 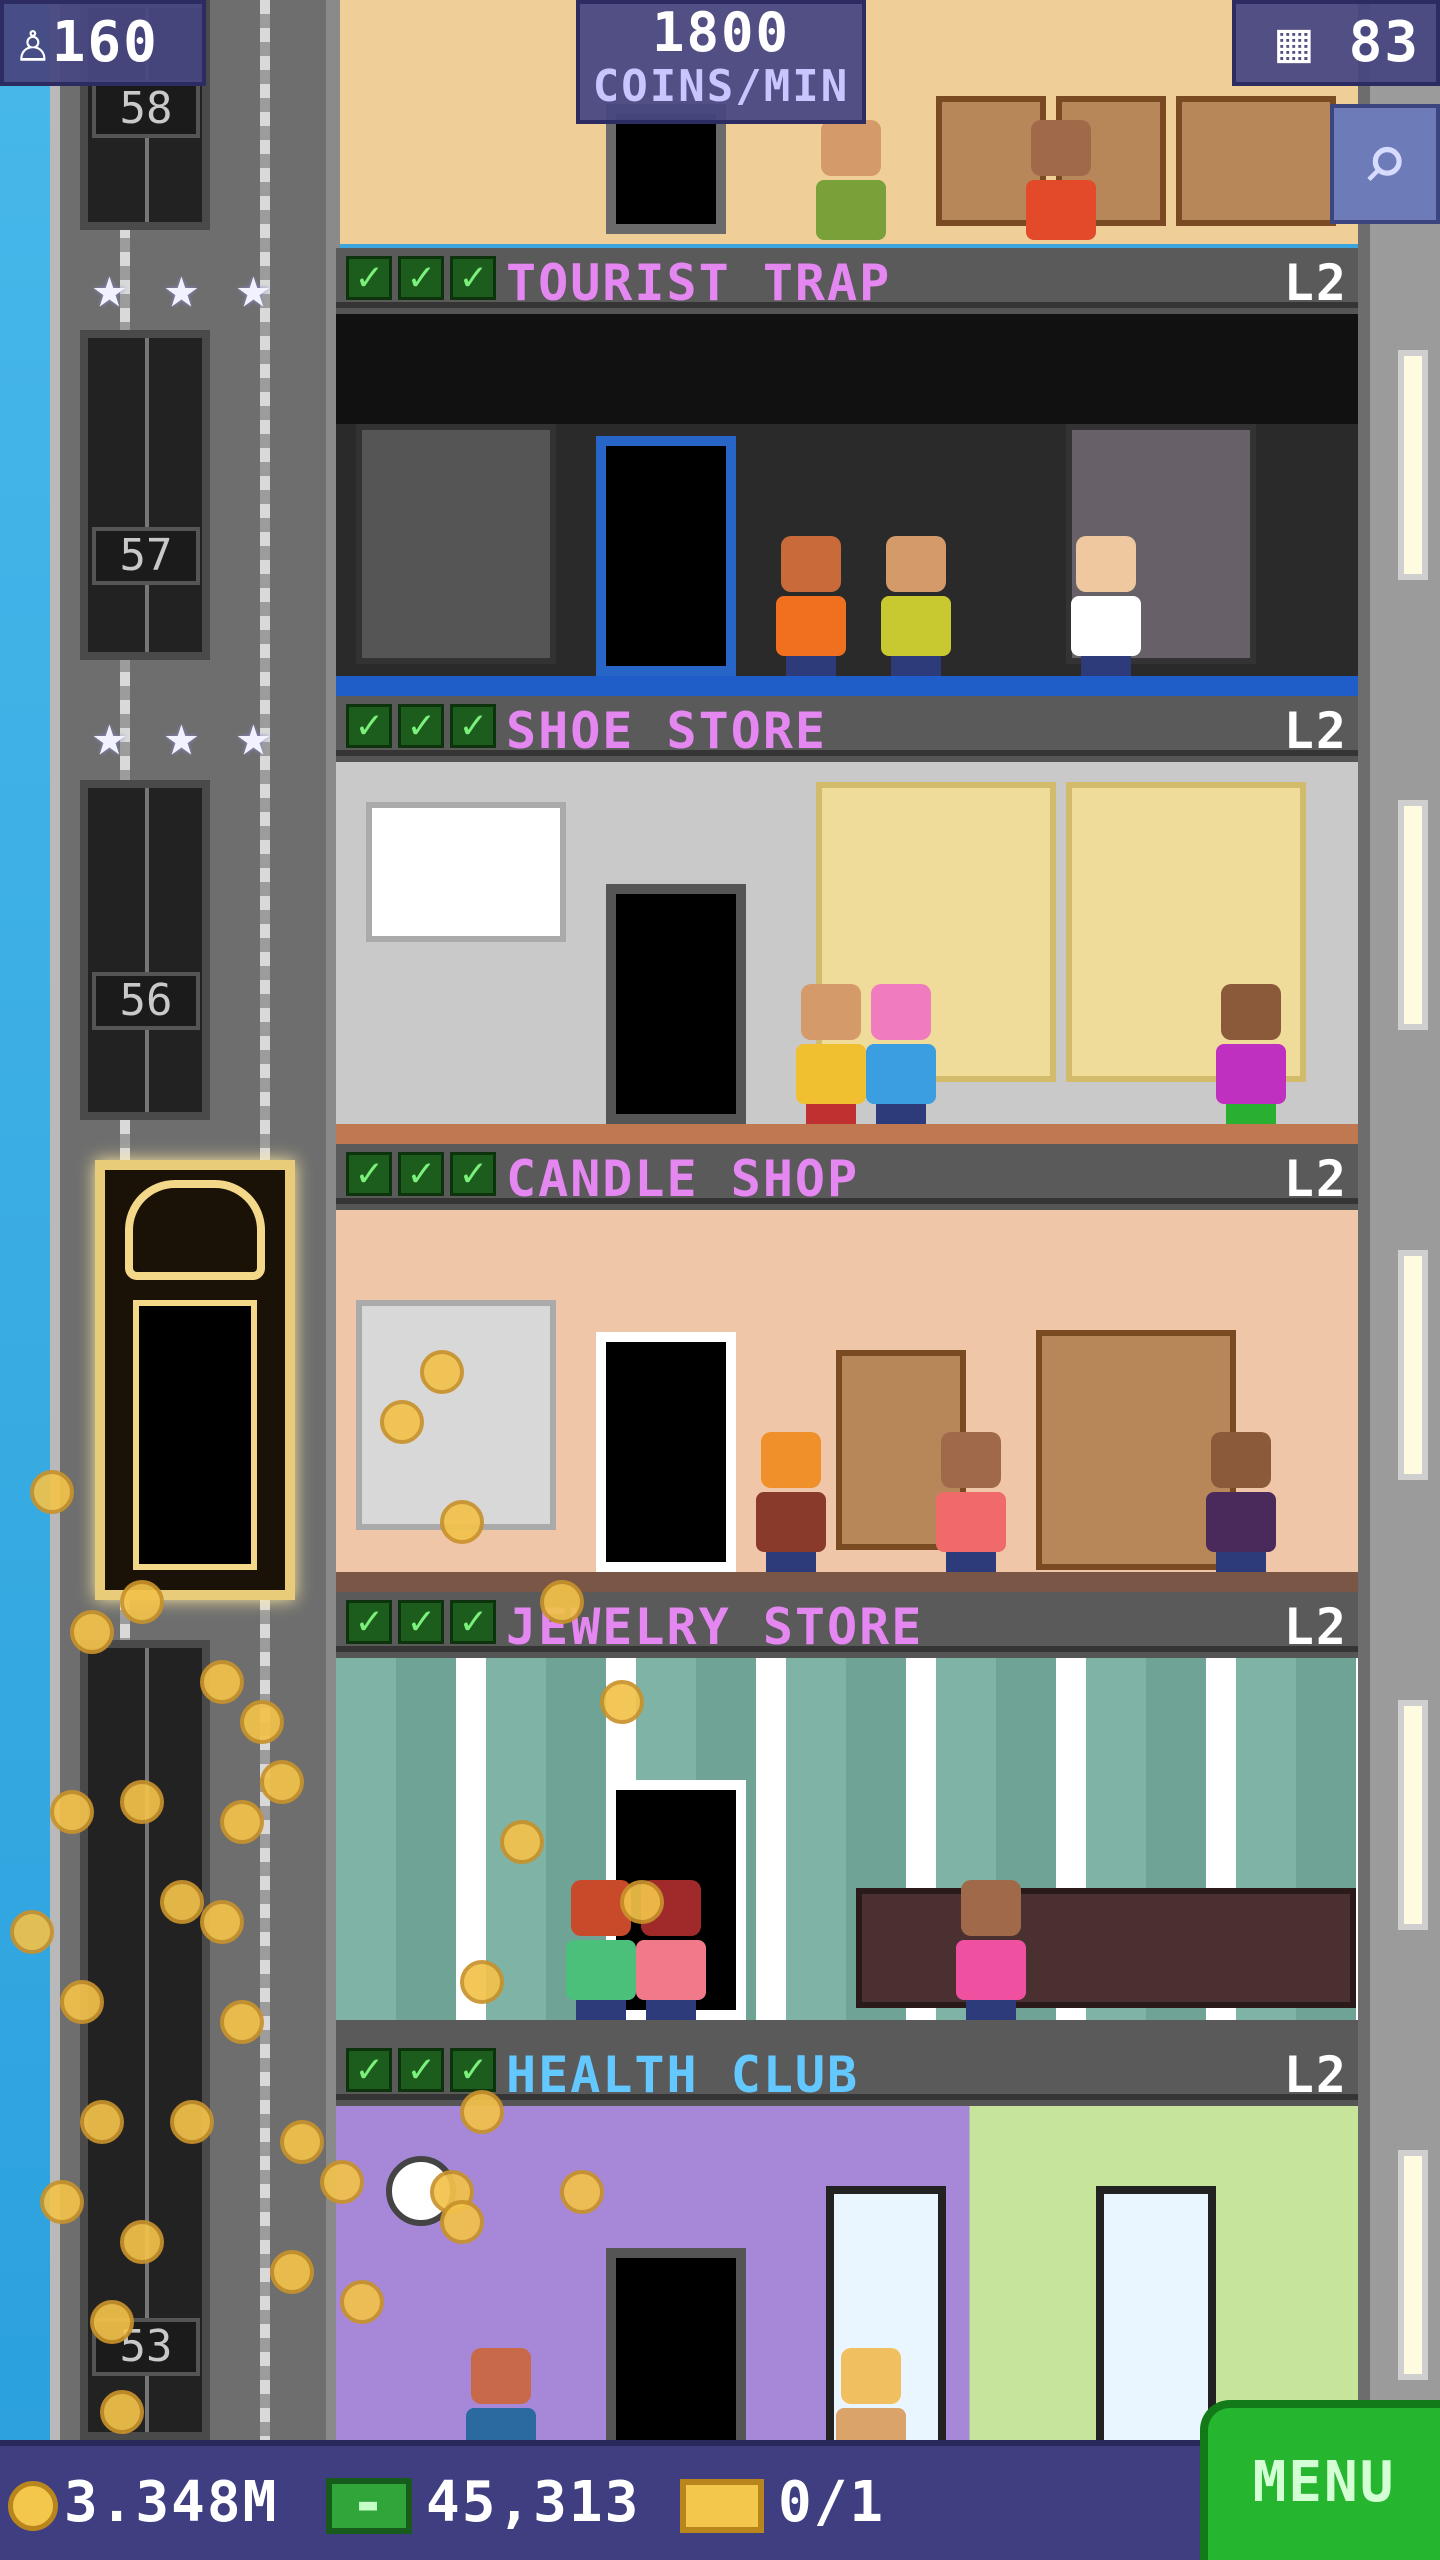 What do you see at coordinates (667, 731) in the screenshot?
I see `floor-name: SHOE STORE` at bounding box center [667, 731].